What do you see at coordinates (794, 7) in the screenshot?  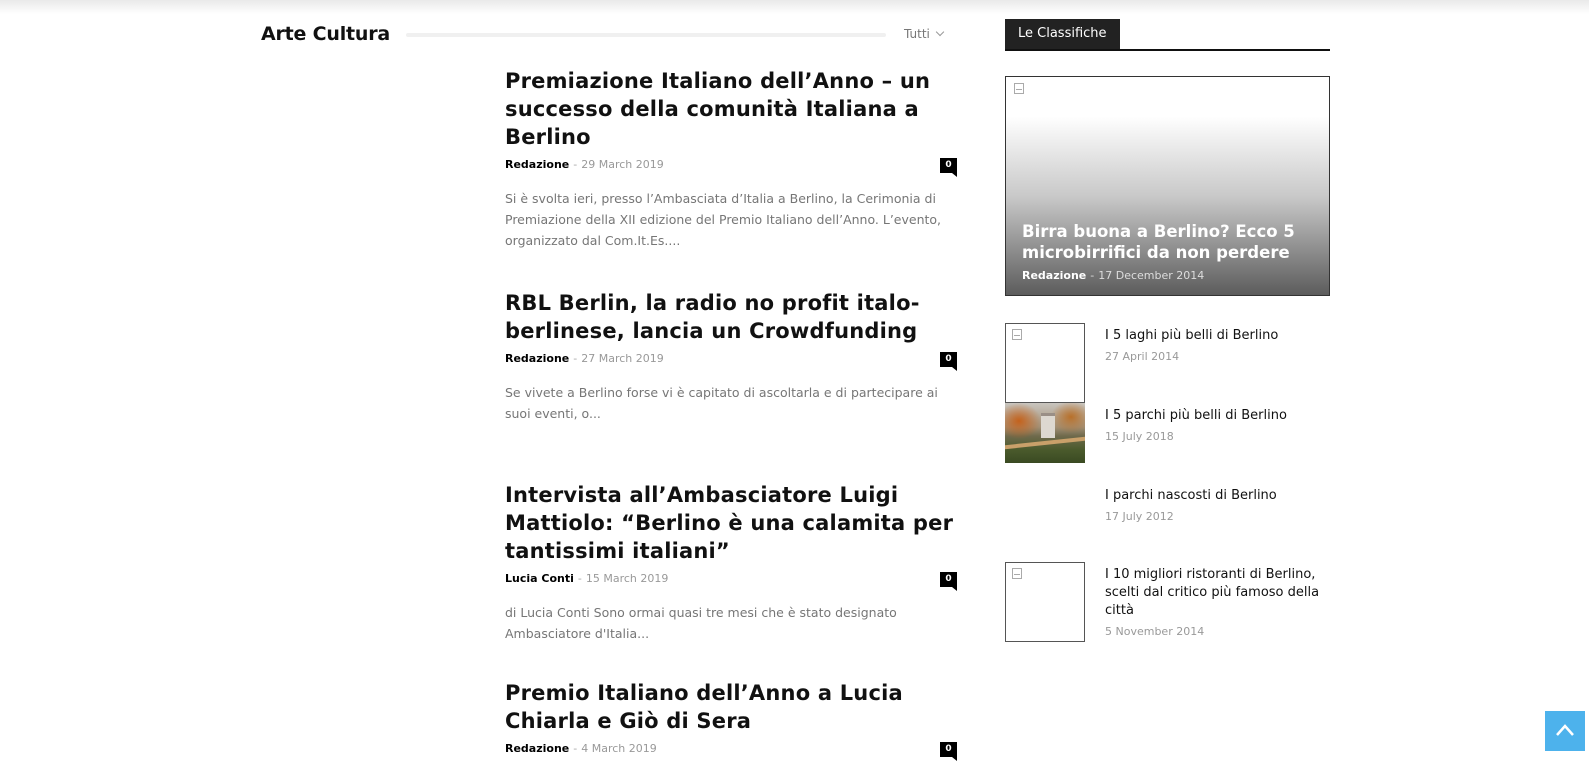 I see `header-shadow` at bounding box center [794, 7].